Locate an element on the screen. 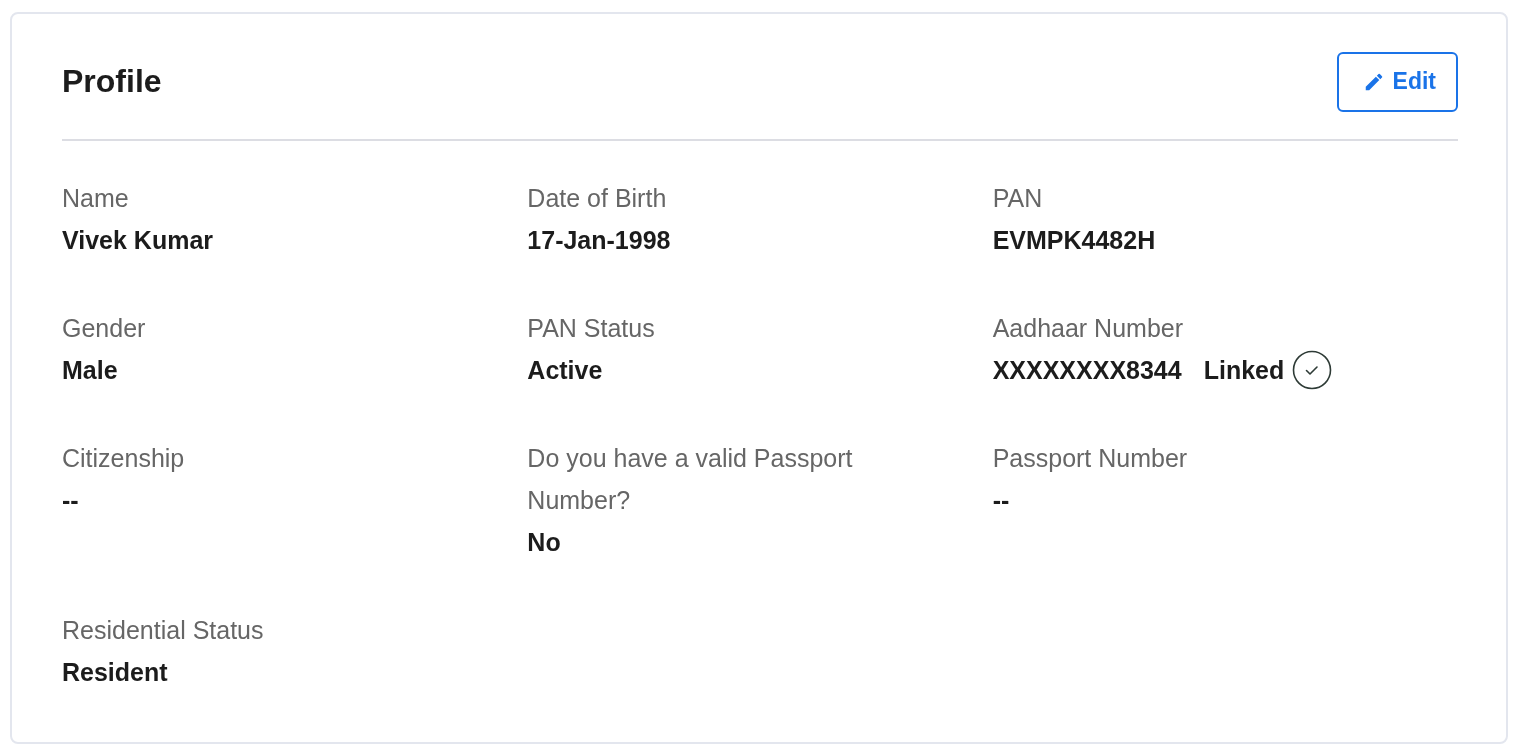 Image resolution: width=1522 pixels, height=756 pixels. field-label: Do you have a valid Passport Number? is located at coordinates (690, 479).